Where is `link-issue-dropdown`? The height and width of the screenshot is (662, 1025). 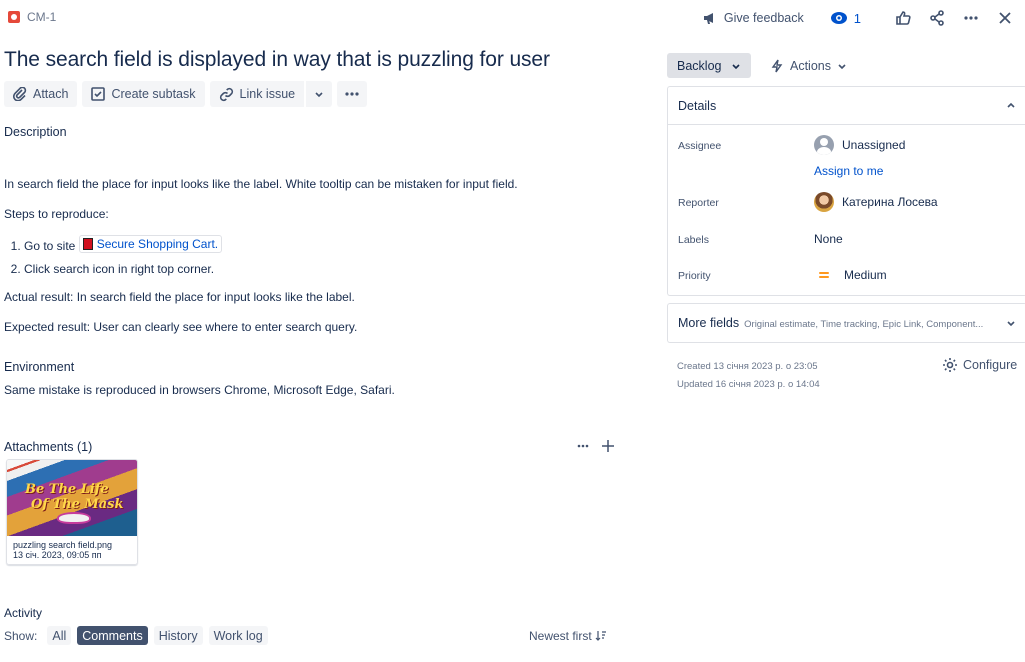 link-issue-dropdown is located at coordinates (319, 94).